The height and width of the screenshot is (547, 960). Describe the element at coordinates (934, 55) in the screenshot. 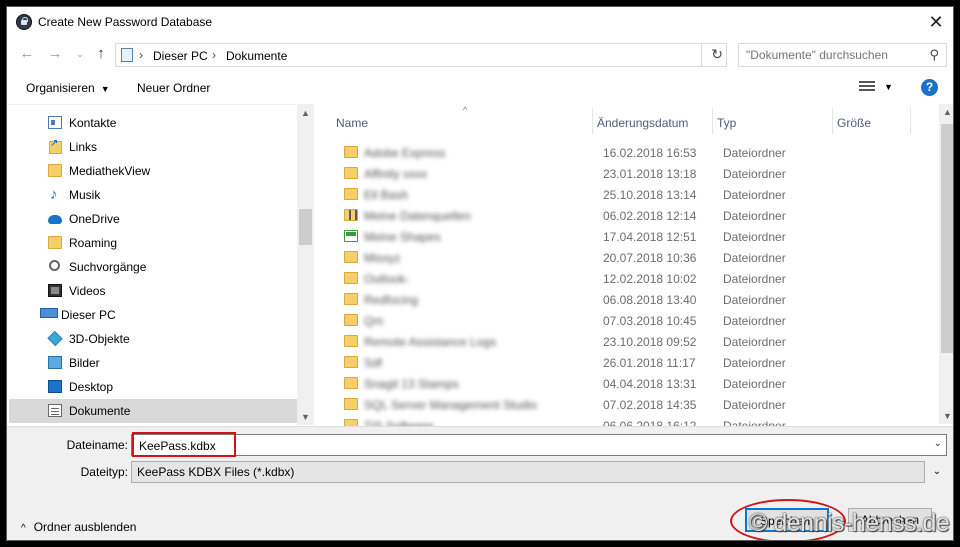

I see `search-icon: ⚲` at that location.